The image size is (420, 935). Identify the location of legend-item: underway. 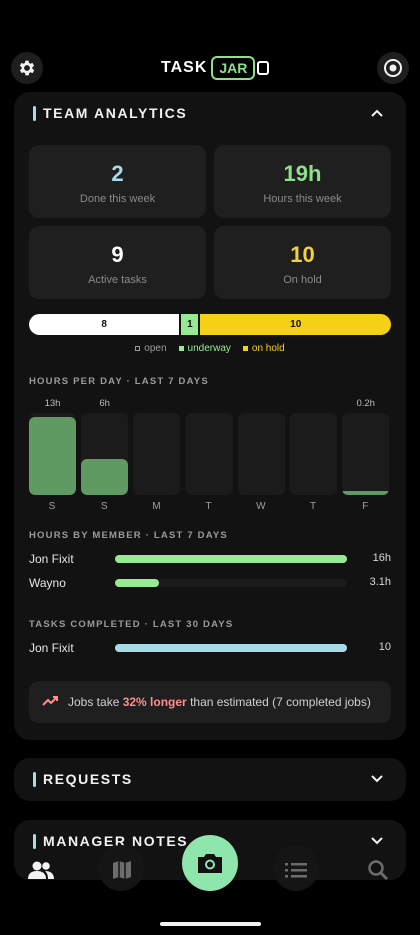
(204, 348).